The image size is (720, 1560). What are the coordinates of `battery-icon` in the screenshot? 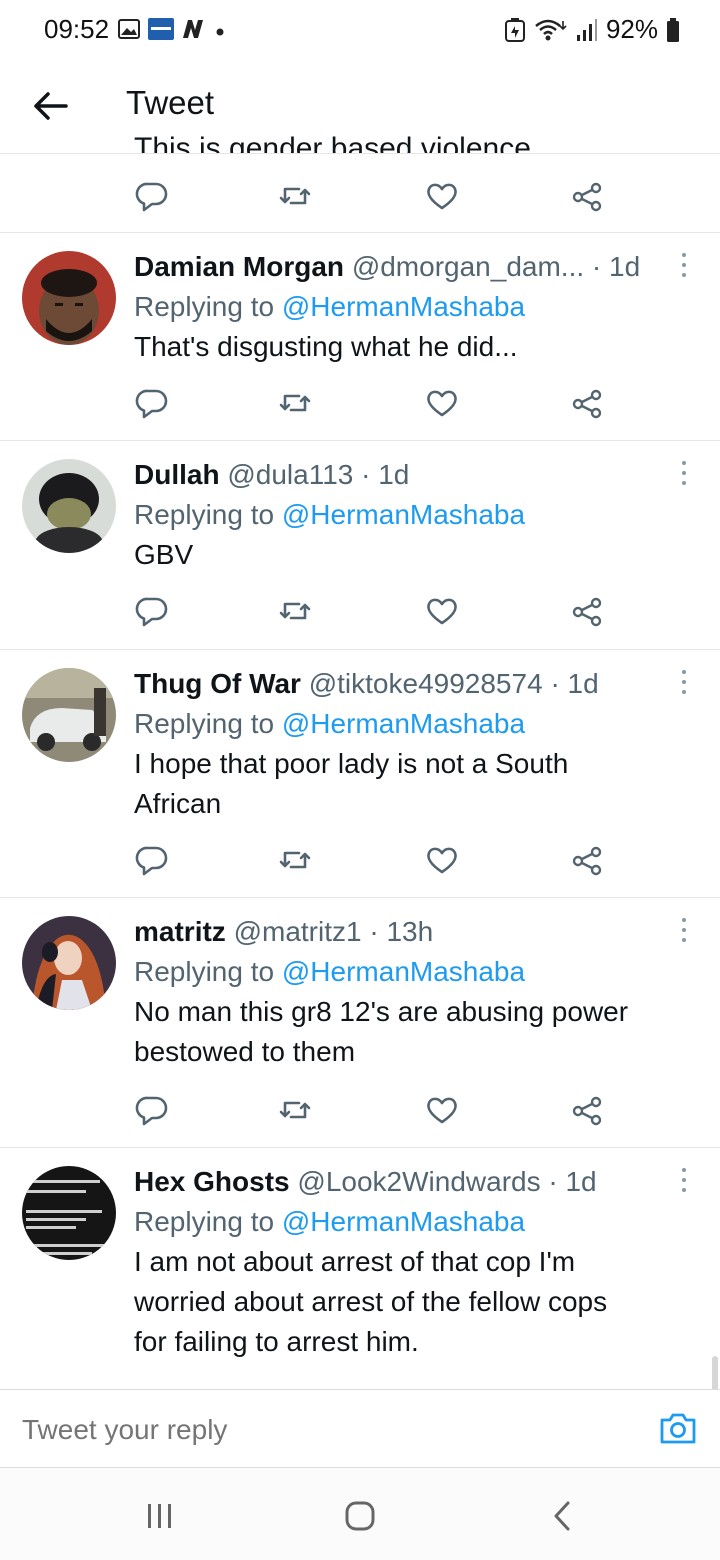 It's located at (673, 29).